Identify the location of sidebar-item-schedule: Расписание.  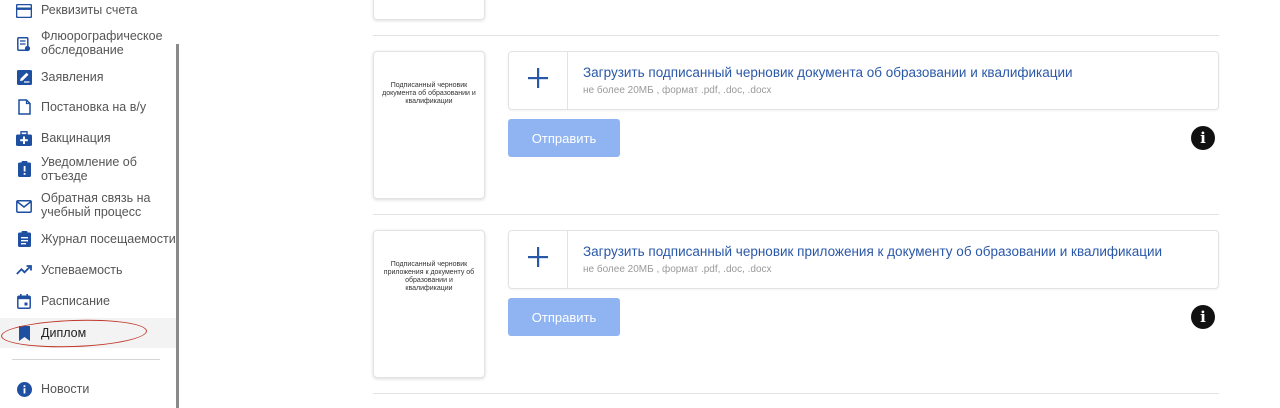
(88, 301).